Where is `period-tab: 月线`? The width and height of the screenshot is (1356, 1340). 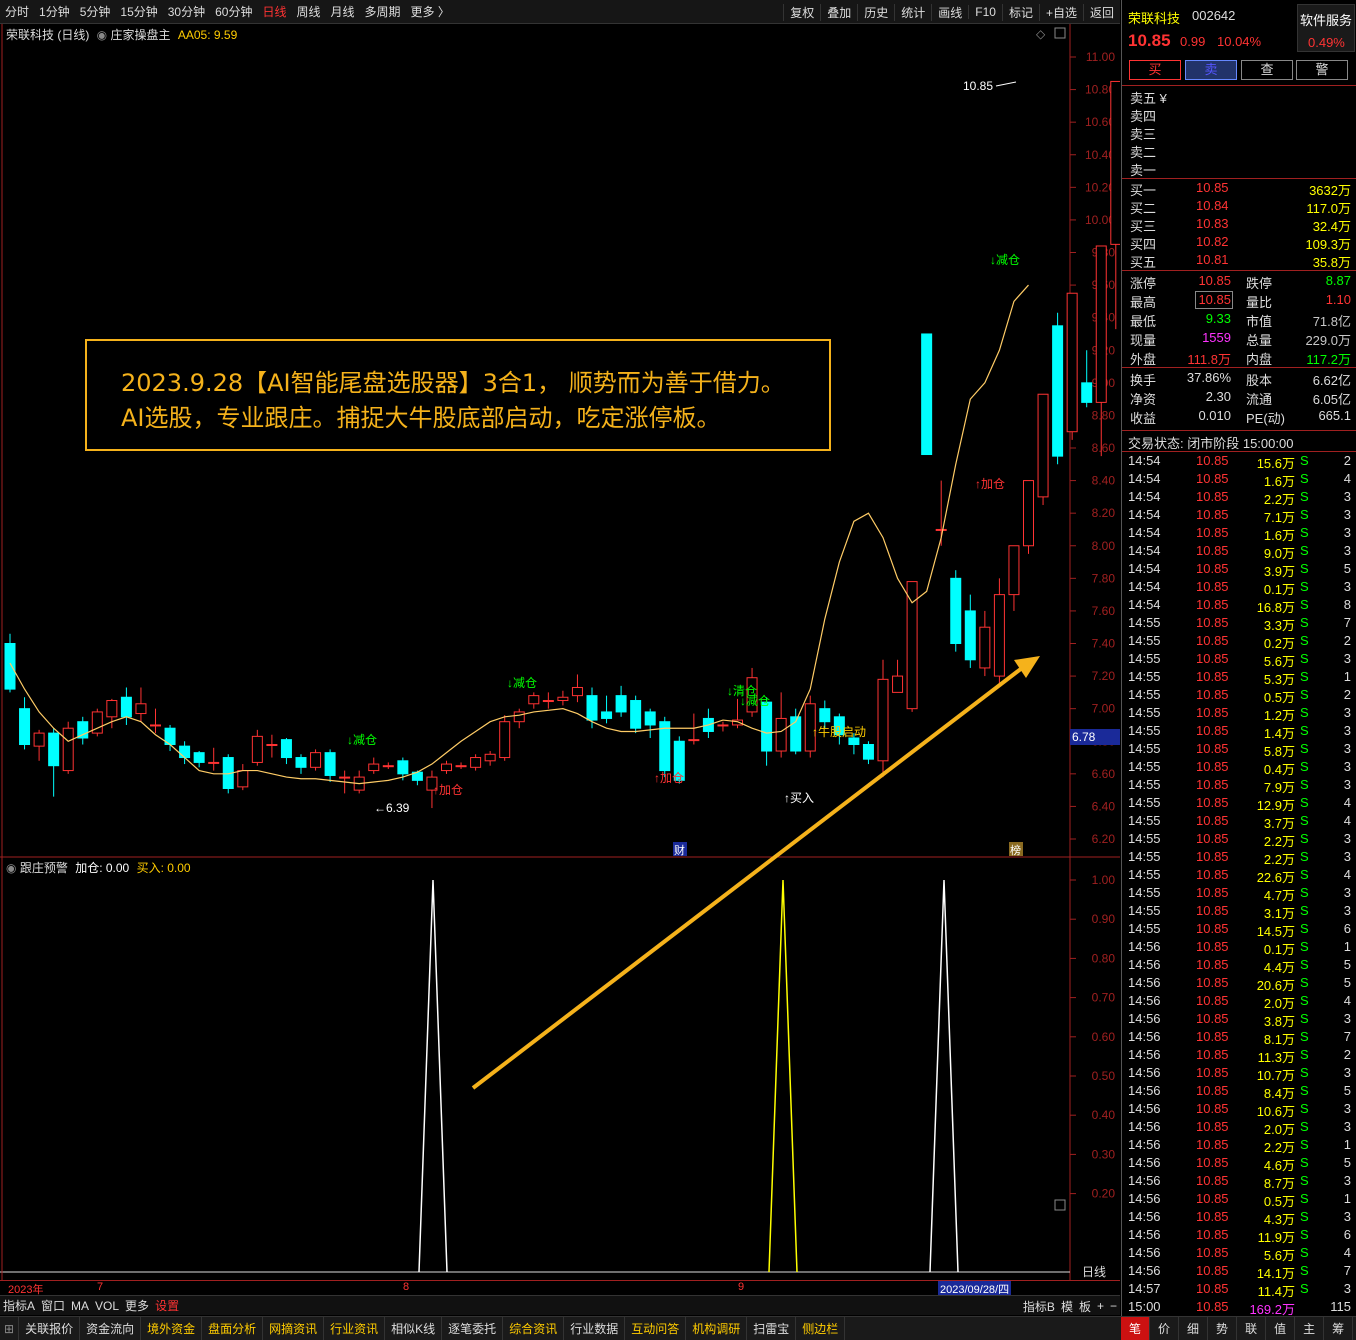 period-tab: 月线 is located at coordinates (343, 11).